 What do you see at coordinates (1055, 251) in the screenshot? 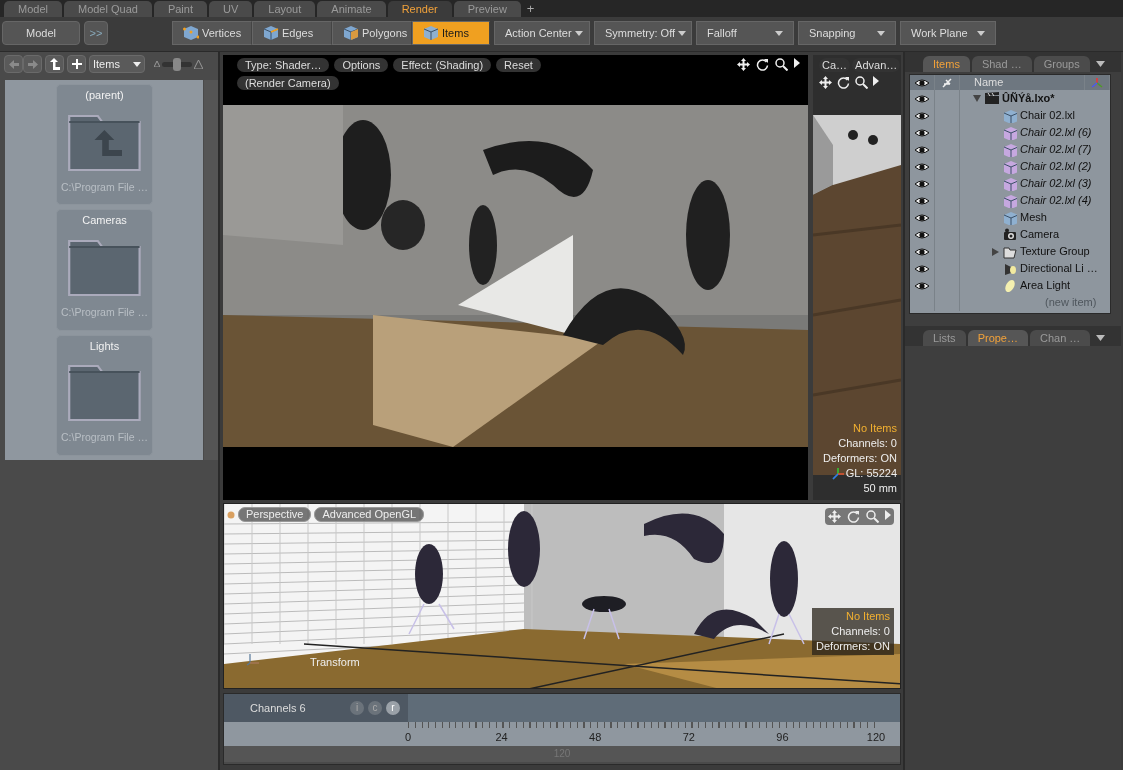
I see `item-name: Texture Group` at bounding box center [1055, 251].